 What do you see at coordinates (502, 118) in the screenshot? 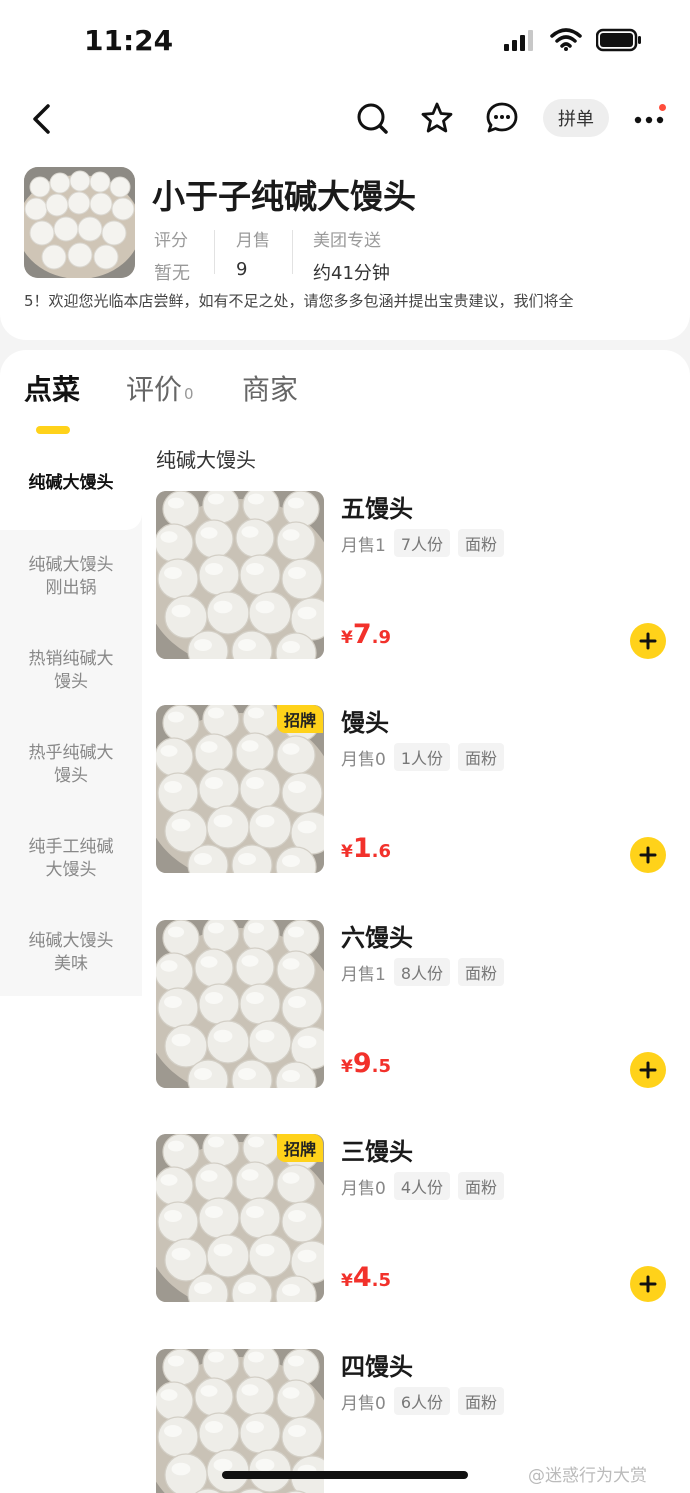
I see `message-icon` at bounding box center [502, 118].